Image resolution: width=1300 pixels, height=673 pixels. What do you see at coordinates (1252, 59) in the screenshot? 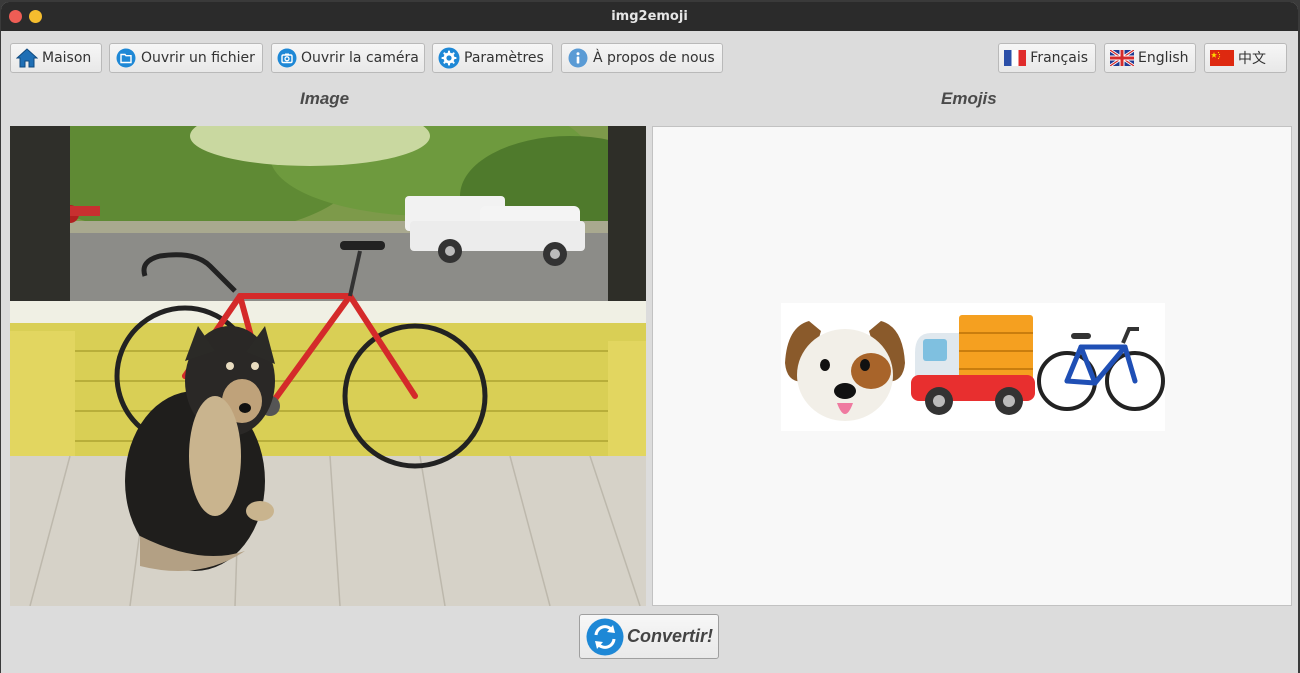
I see `chinese-label: 中文` at bounding box center [1252, 59].